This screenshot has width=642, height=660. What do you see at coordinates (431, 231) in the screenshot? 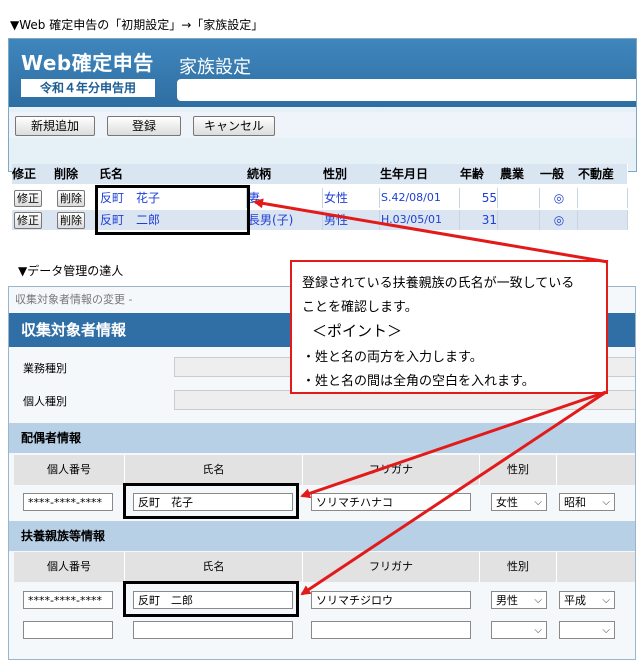
I see `arrow-to-table` at bounding box center [431, 231].